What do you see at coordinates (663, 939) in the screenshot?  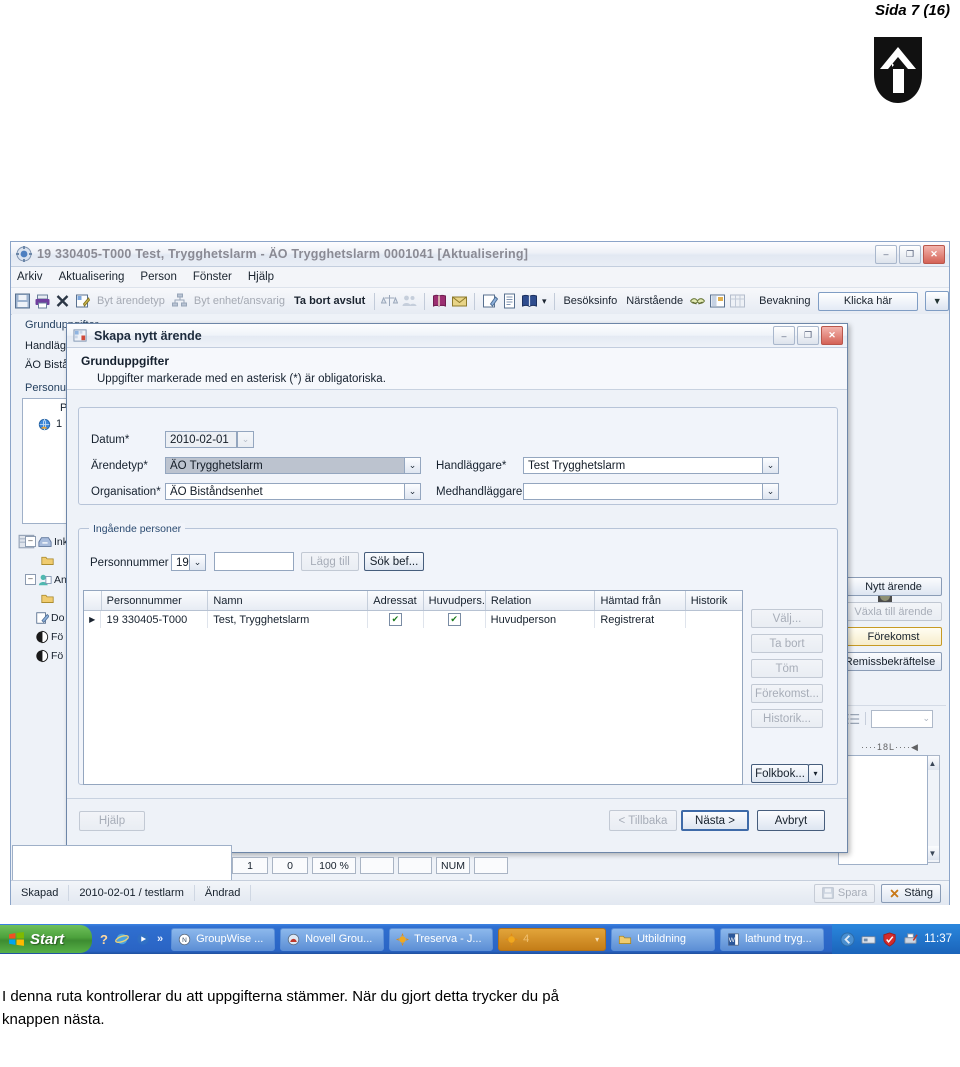 I see `taskbar-item-utbildning: Utbildning` at bounding box center [663, 939].